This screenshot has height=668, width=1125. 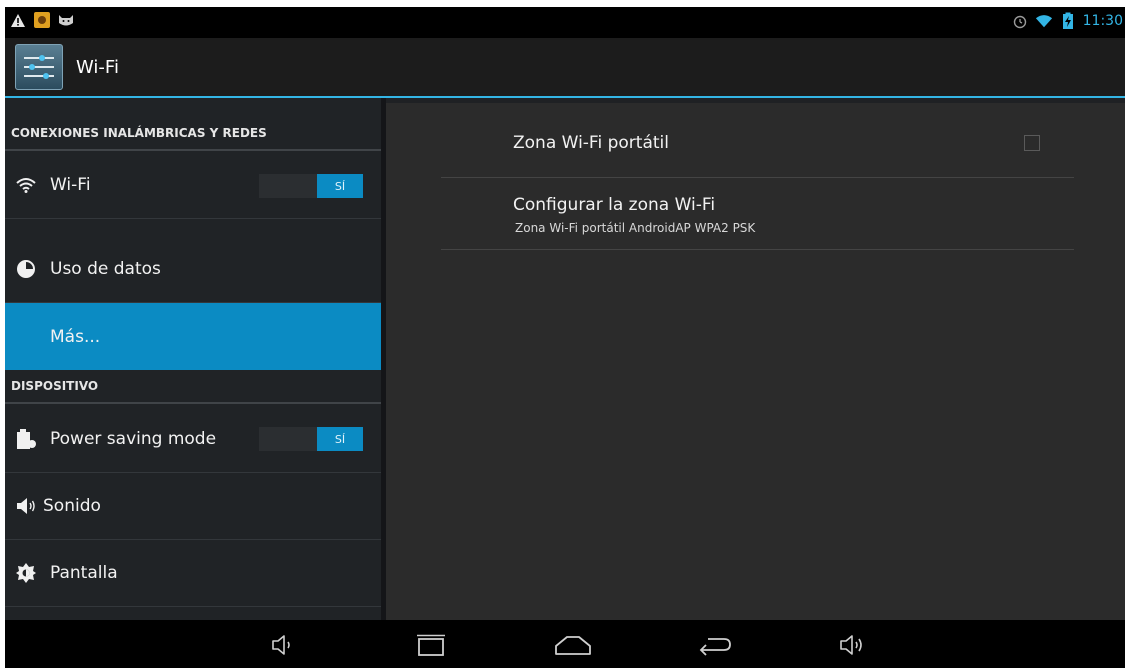 What do you see at coordinates (193, 134) in the screenshot?
I see `section-header-wireless: CONEXIONES INALÁMBRICAS Y REDES` at bounding box center [193, 134].